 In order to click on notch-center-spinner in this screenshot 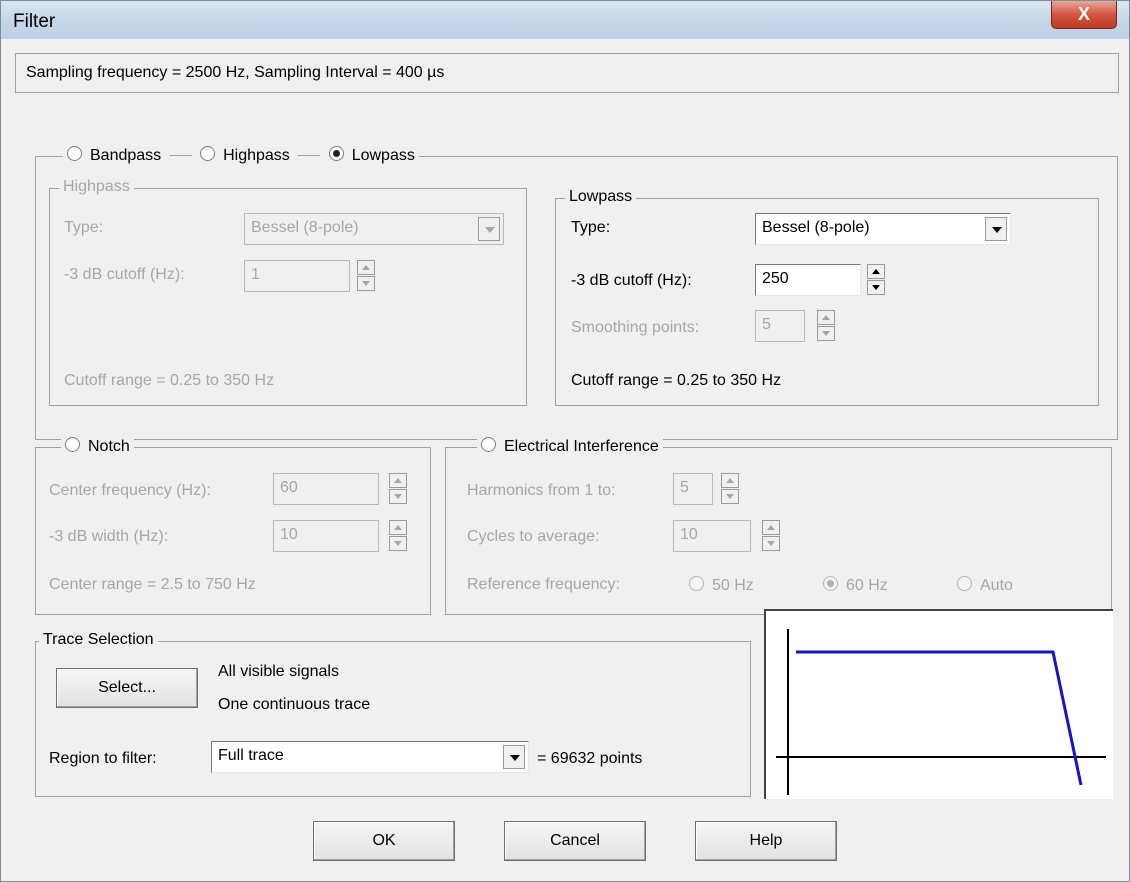, I will do `click(398, 489)`.